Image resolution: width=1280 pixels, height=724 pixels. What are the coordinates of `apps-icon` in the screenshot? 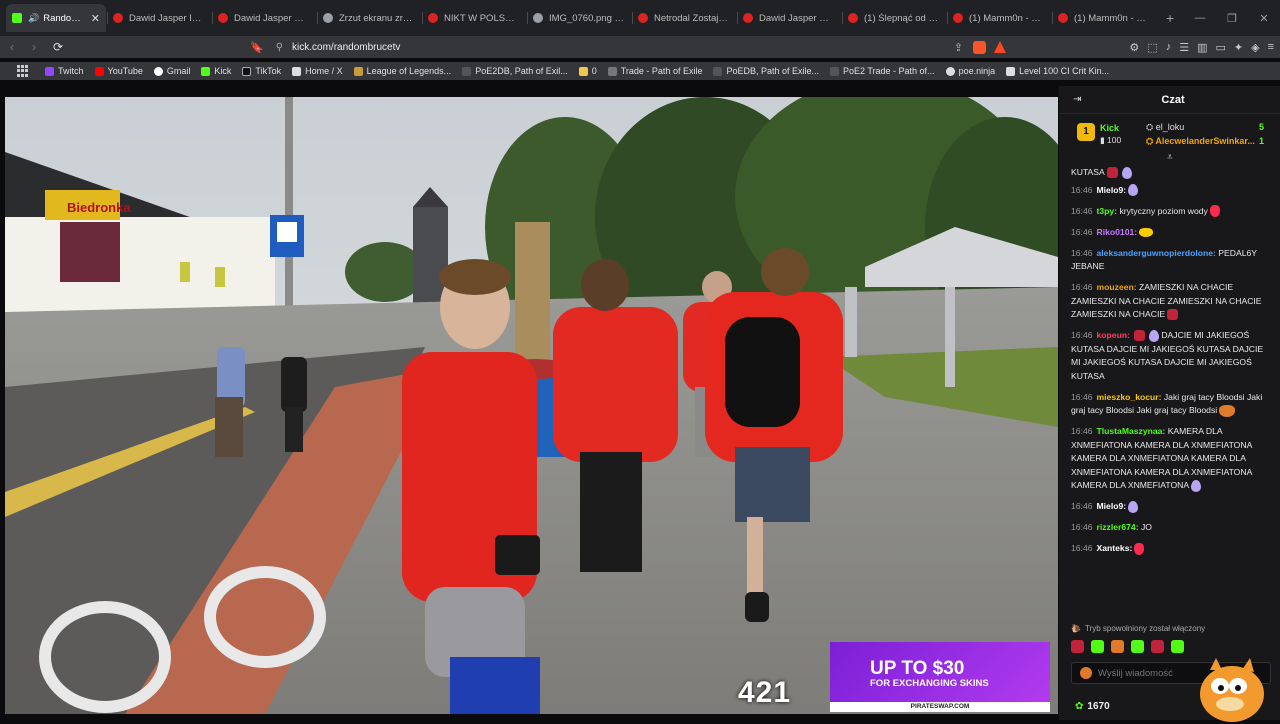 It's located at (23, 71).